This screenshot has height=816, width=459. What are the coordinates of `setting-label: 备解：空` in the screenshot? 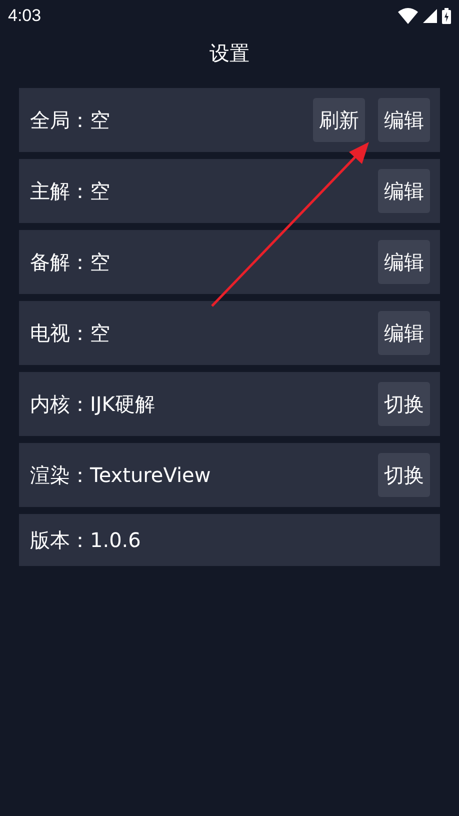 It's located at (70, 262).